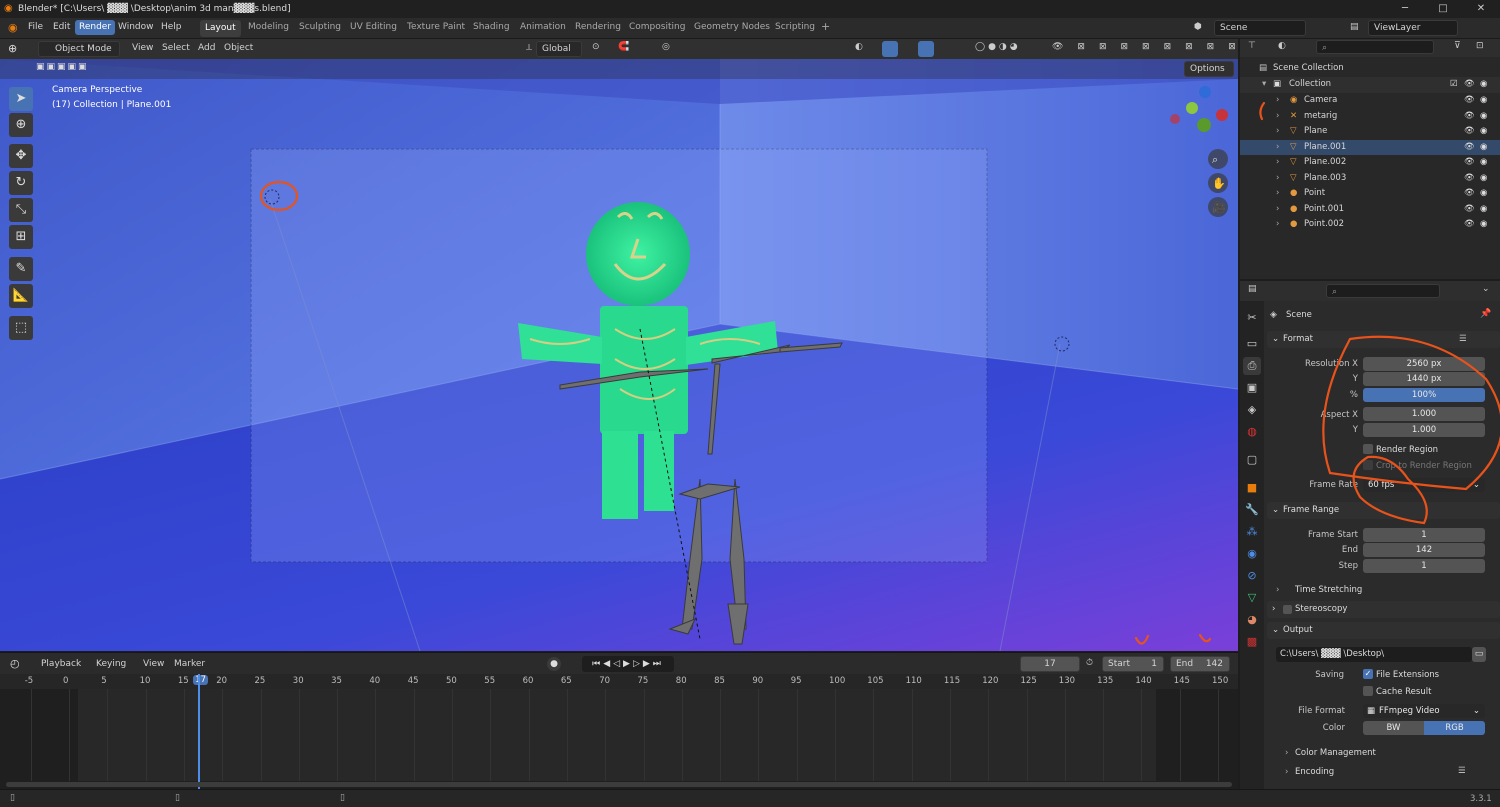 The width and height of the screenshot is (1500, 807). Describe the element at coordinates (62, 664) in the screenshot. I see `playback-menu: Playback` at that location.